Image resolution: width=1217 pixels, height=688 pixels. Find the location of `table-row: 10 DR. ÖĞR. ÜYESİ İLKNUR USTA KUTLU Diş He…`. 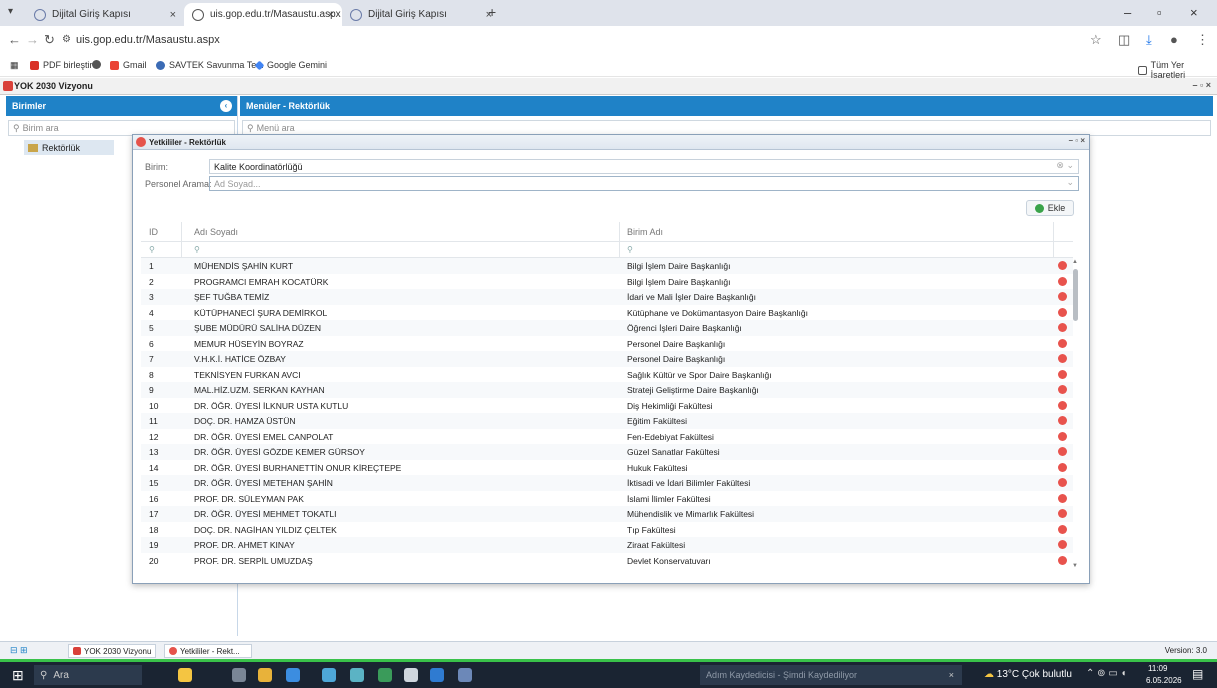

table-row: 10 DR. ÖĞR. ÜYESİ İLKNUR USTA KUTLU Diş He… is located at coordinates (607, 406).